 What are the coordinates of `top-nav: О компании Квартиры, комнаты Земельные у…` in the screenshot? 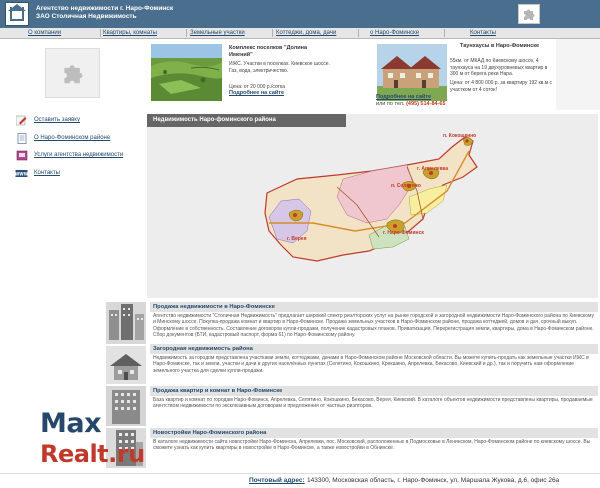 It's located at (300, 33).